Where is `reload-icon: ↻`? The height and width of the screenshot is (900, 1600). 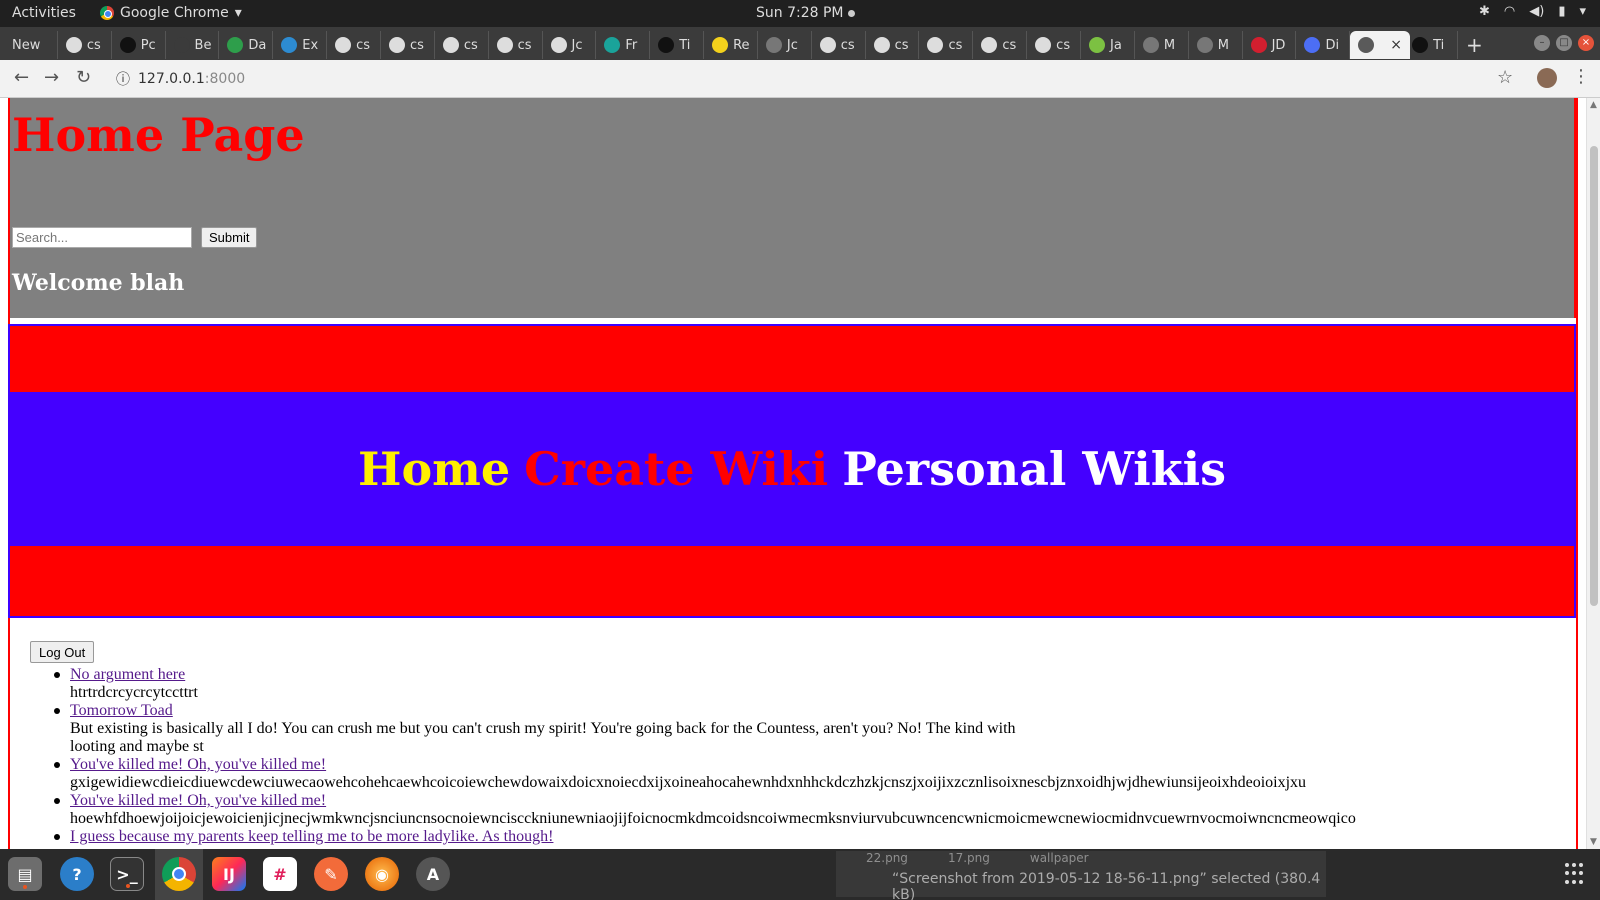
reload-icon: ↻ is located at coordinates (83, 77).